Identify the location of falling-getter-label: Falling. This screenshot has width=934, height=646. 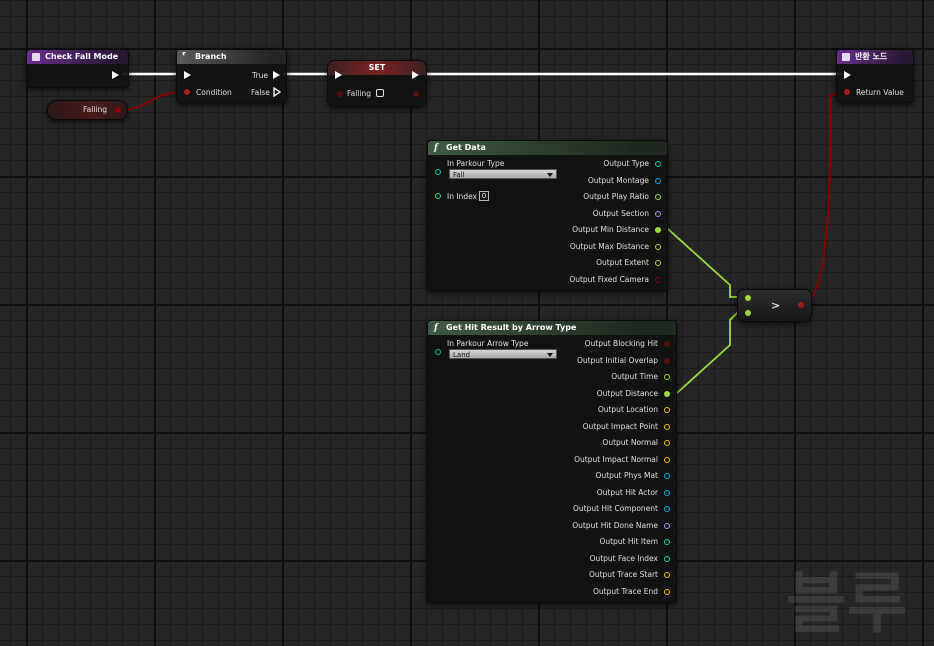
(95, 109).